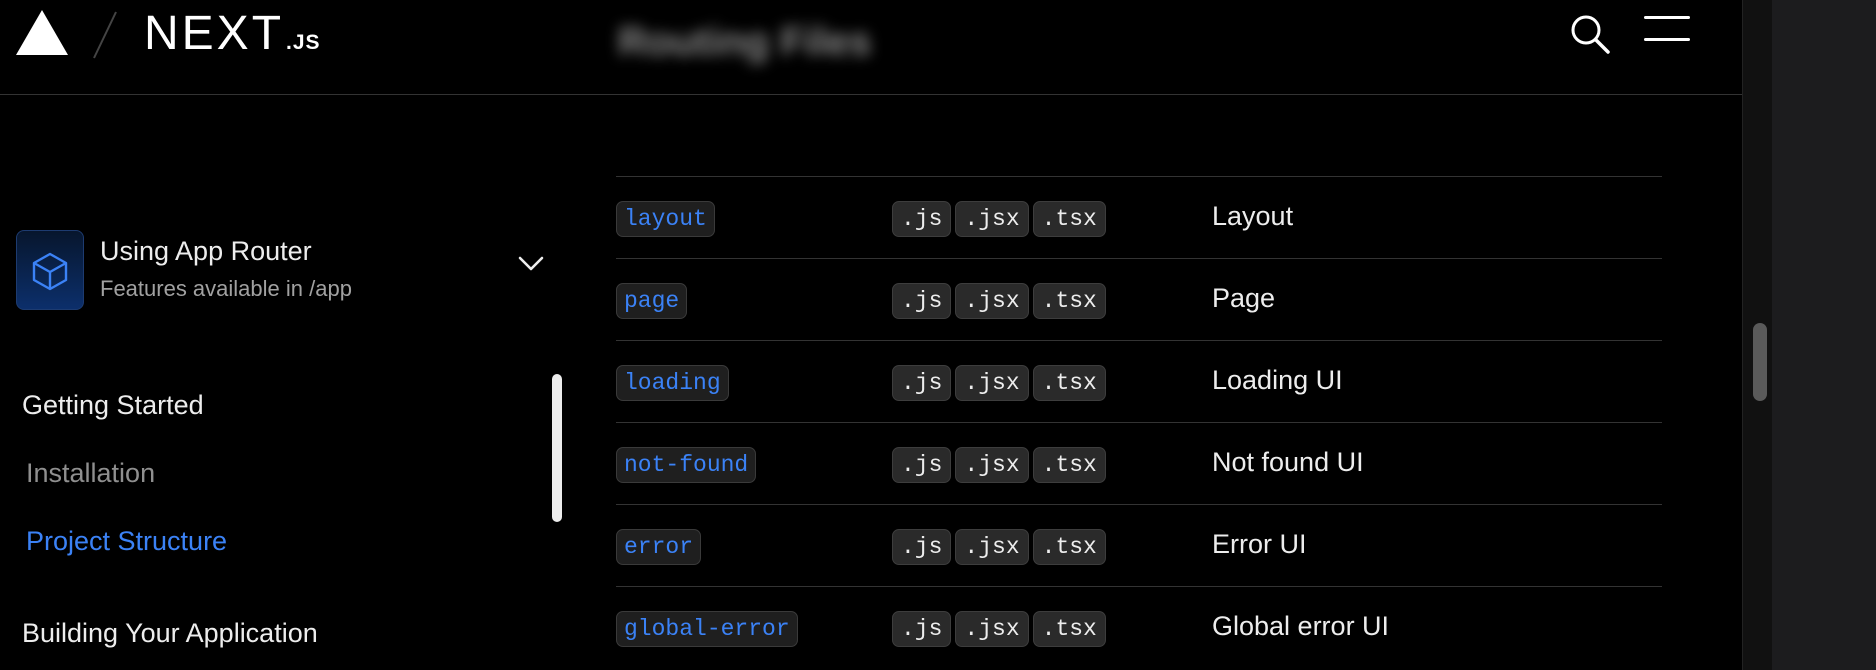 The width and height of the screenshot is (1876, 670). I want to click on table-row: not-found .js .jsx .tsx Not found UI, so click(1139, 463).